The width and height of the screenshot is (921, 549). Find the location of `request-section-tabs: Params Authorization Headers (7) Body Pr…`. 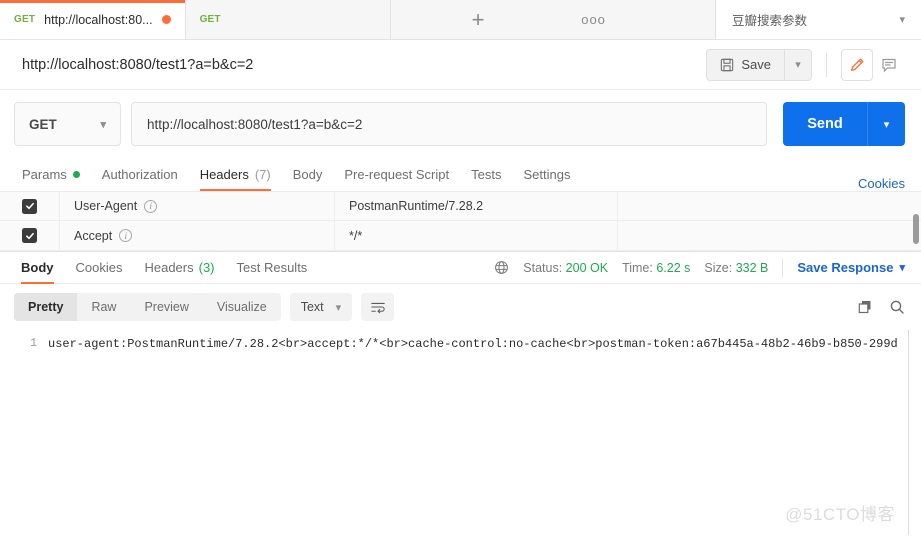

request-section-tabs: Params Authorization Headers (7) Body Pr… is located at coordinates (460, 175).